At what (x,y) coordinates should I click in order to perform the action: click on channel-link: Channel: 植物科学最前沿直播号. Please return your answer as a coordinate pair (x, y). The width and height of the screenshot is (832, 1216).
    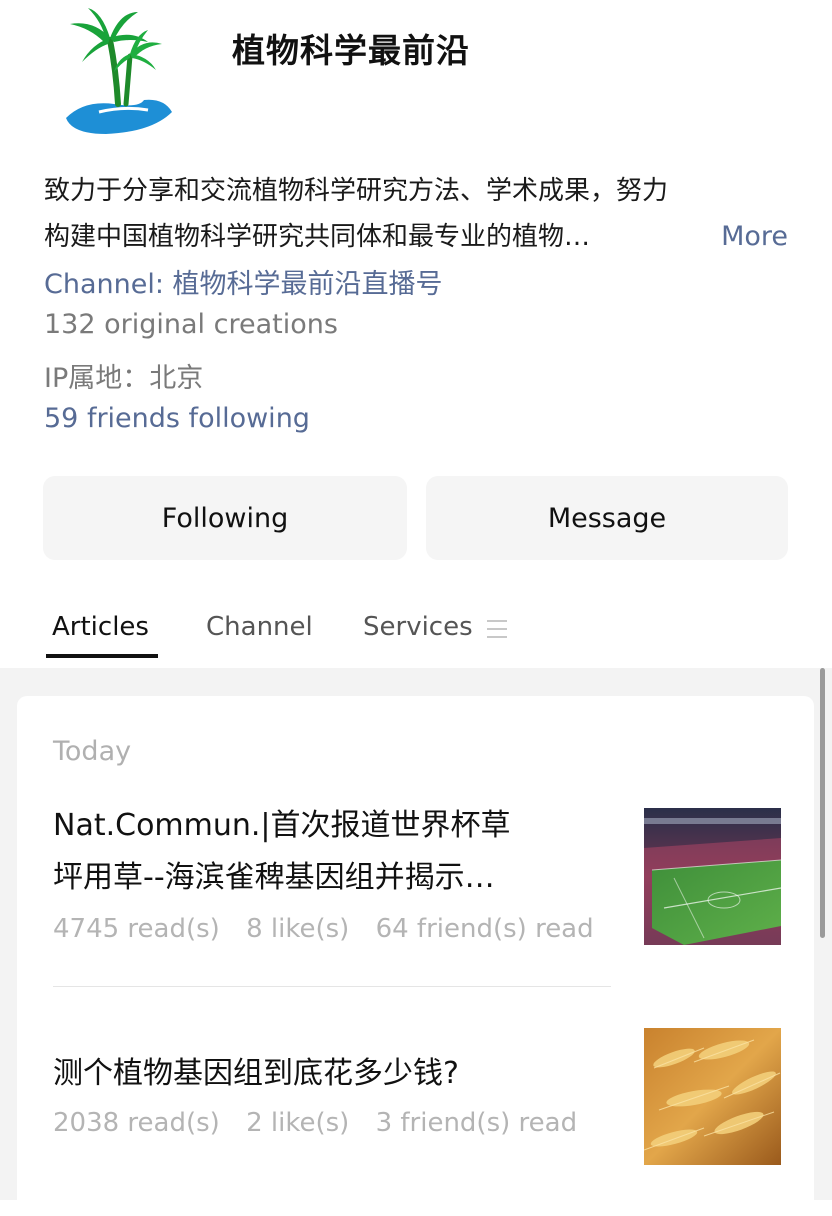
    Looking at the image, I should click on (243, 281).